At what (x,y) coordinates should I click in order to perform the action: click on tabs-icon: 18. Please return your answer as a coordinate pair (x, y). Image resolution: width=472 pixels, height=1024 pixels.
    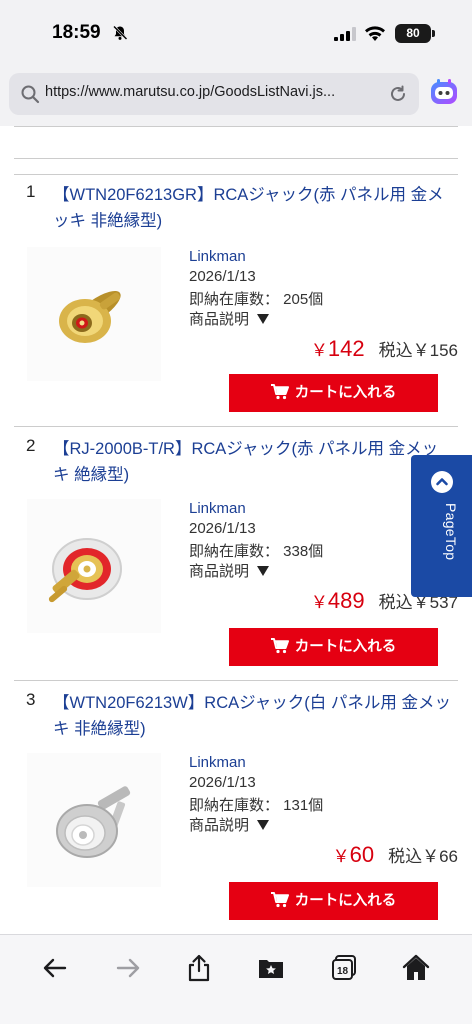
    Looking at the image, I should click on (344, 968).